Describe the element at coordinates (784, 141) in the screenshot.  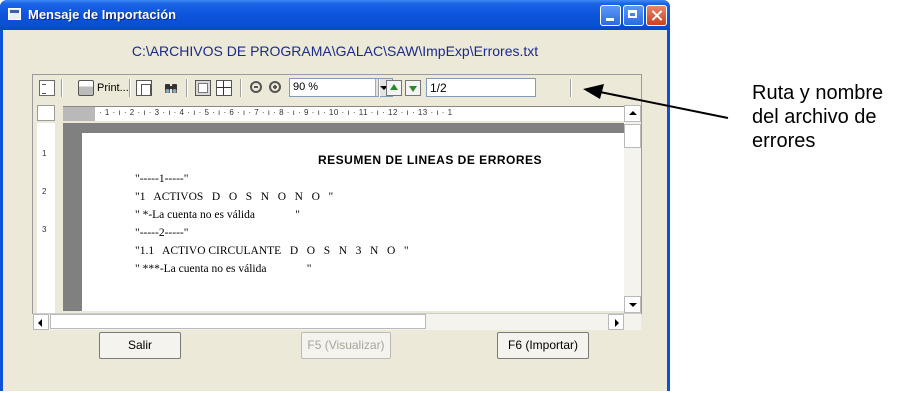
I see `annotation-line: errores` at that location.